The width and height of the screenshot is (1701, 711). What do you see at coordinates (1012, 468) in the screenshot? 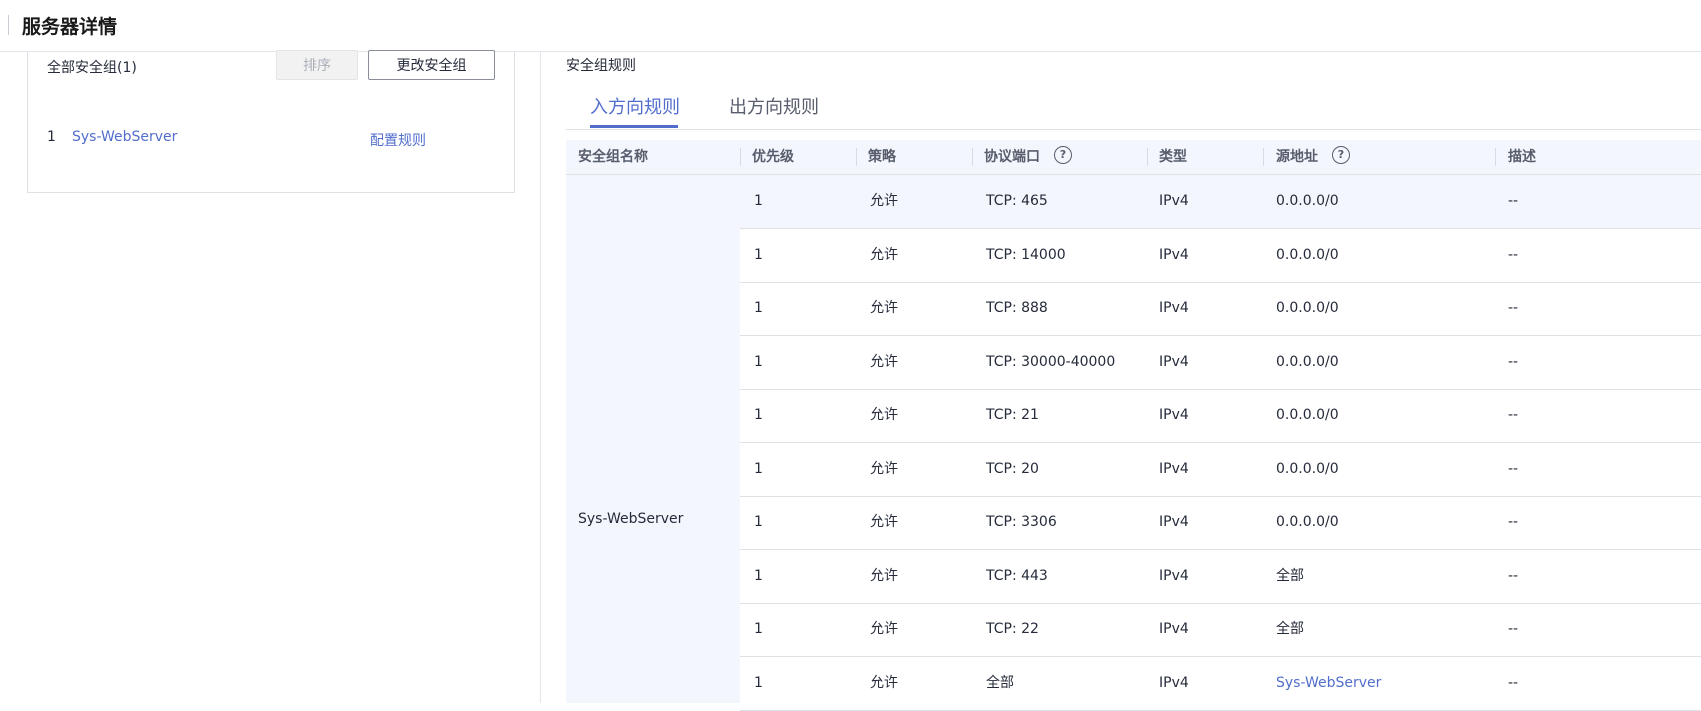
I see `protocol-port-cell: TCP: 20` at bounding box center [1012, 468].